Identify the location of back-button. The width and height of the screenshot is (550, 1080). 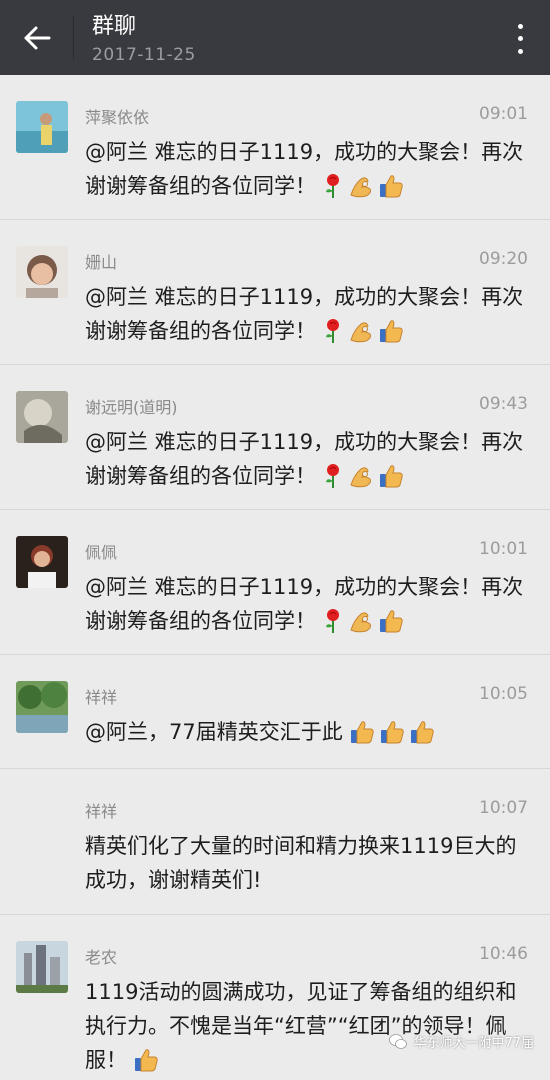
(37, 38).